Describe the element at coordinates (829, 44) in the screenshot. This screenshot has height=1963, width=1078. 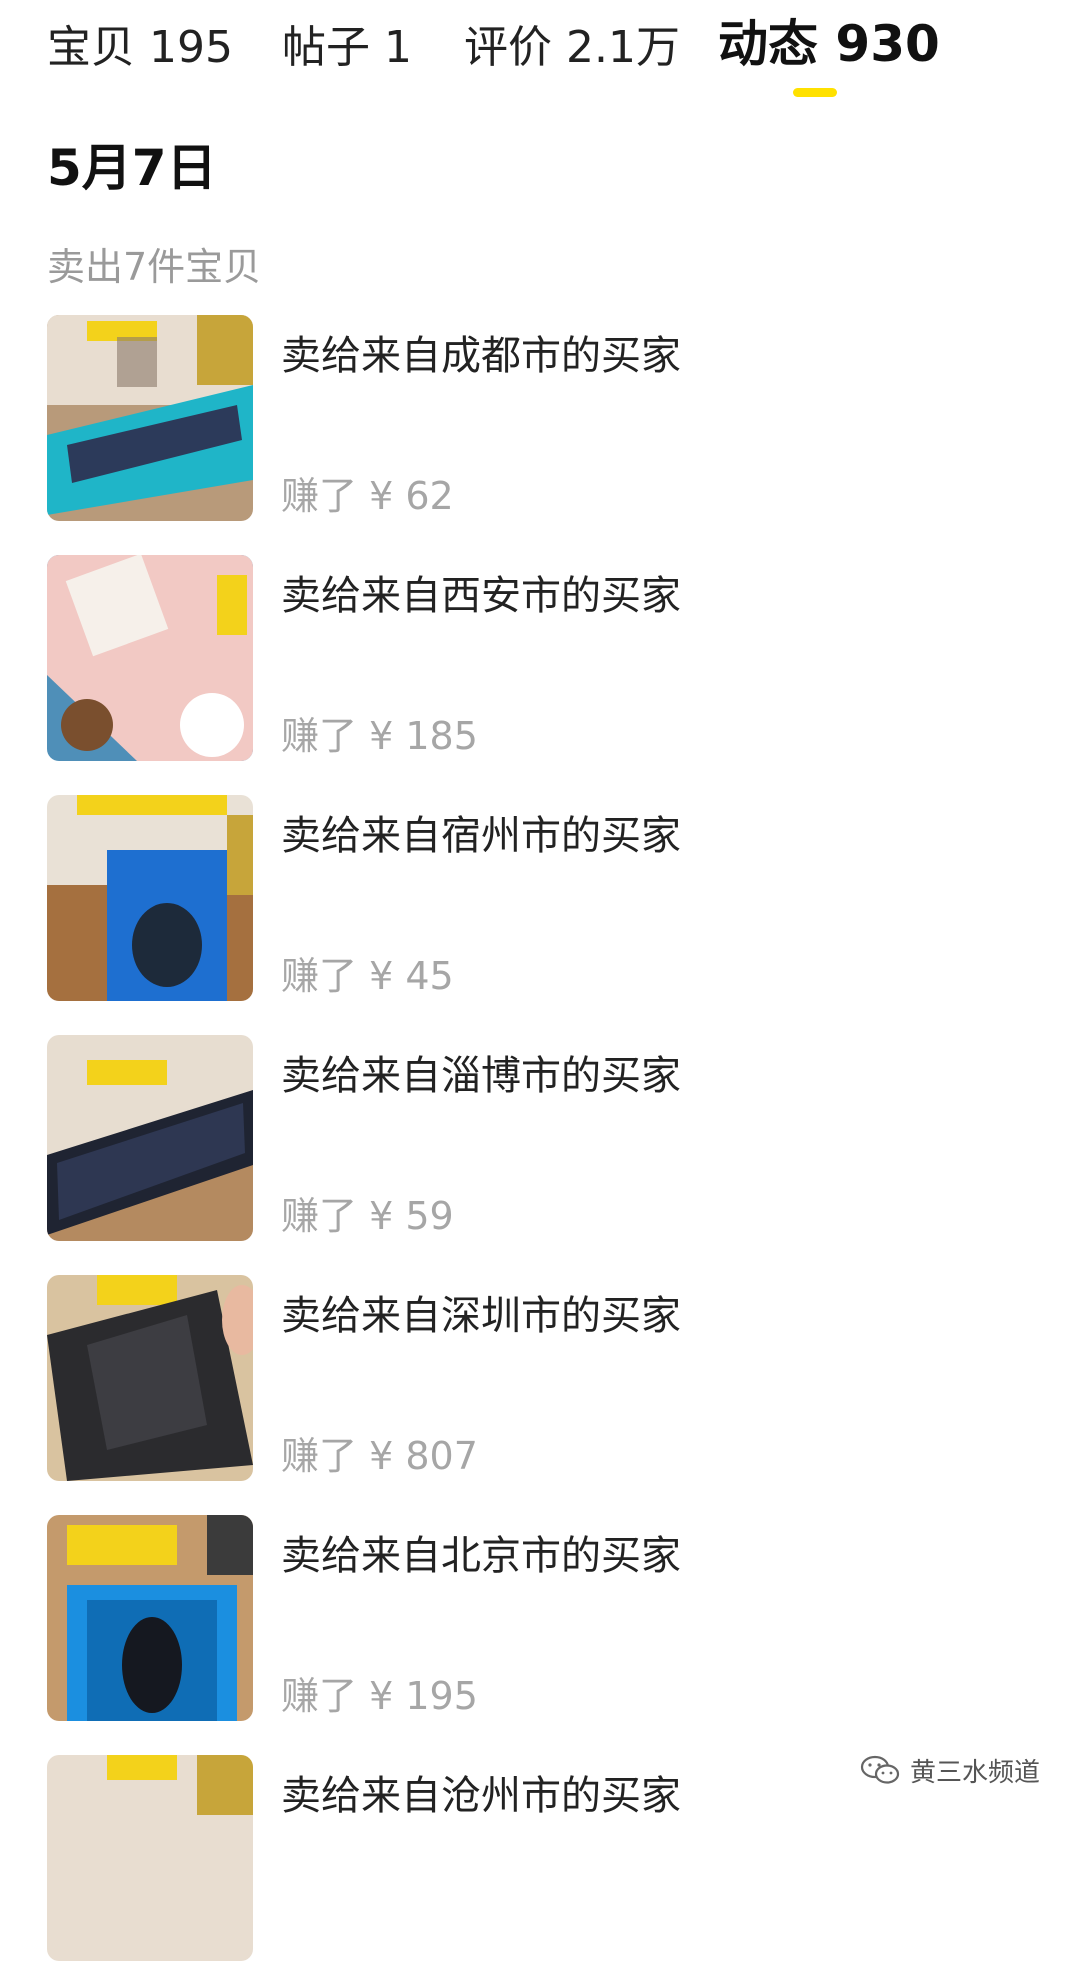
I see `tab-activity: 动态 930` at that location.